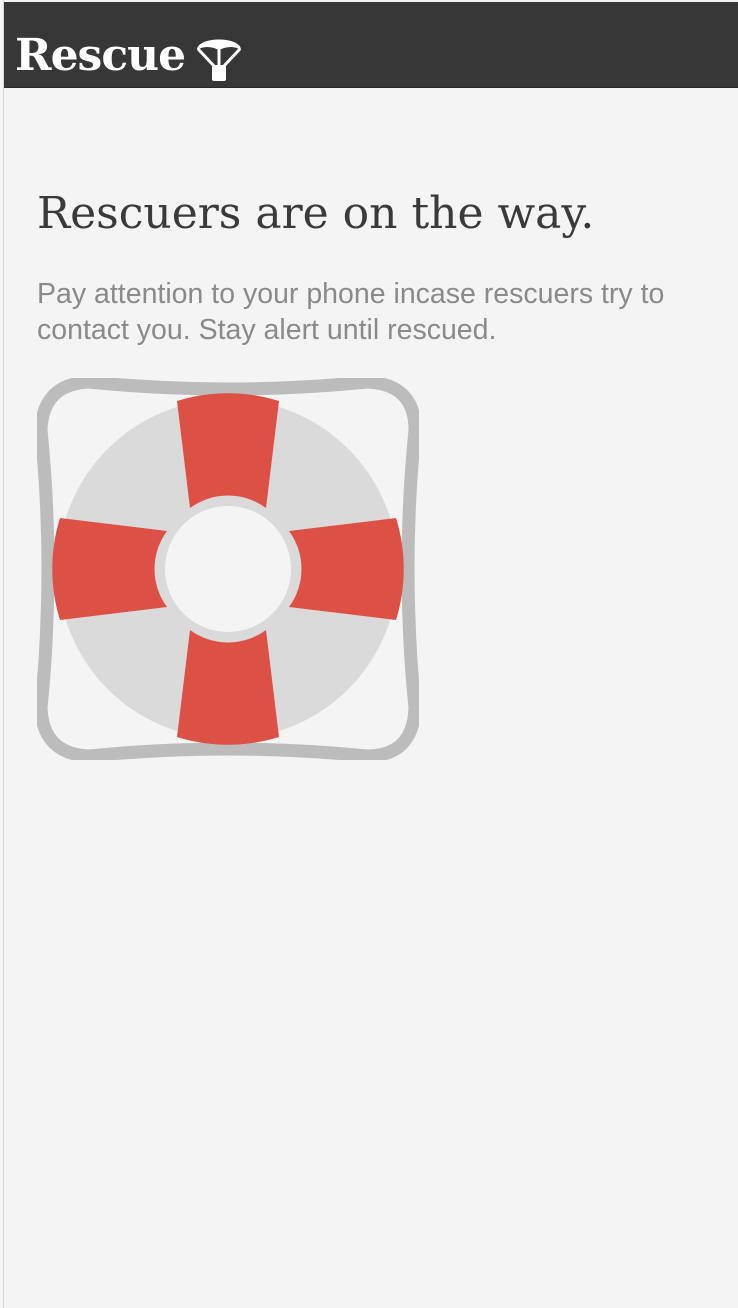  What do you see at coordinates (316, 213) in the screenshot?
I see `page-title: Rescuers are on the way.` at bounding box center [316, 213].